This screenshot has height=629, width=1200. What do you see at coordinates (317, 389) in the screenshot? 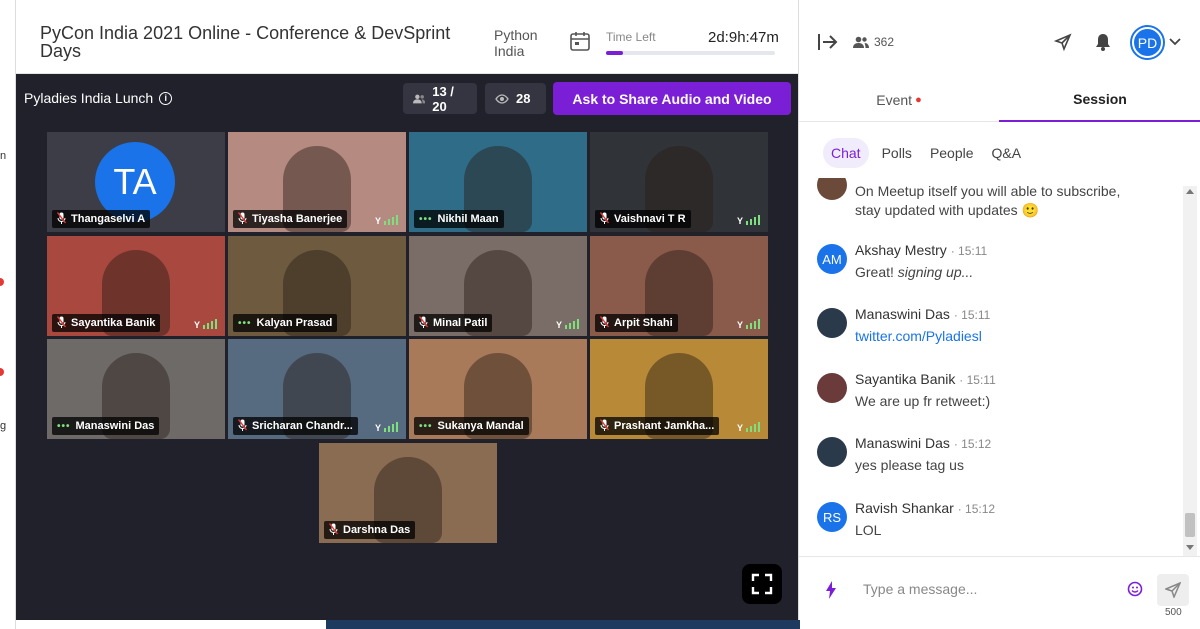
I see `video-tile: Sricharan Chandr... Y` at bounding box center [317, 389].